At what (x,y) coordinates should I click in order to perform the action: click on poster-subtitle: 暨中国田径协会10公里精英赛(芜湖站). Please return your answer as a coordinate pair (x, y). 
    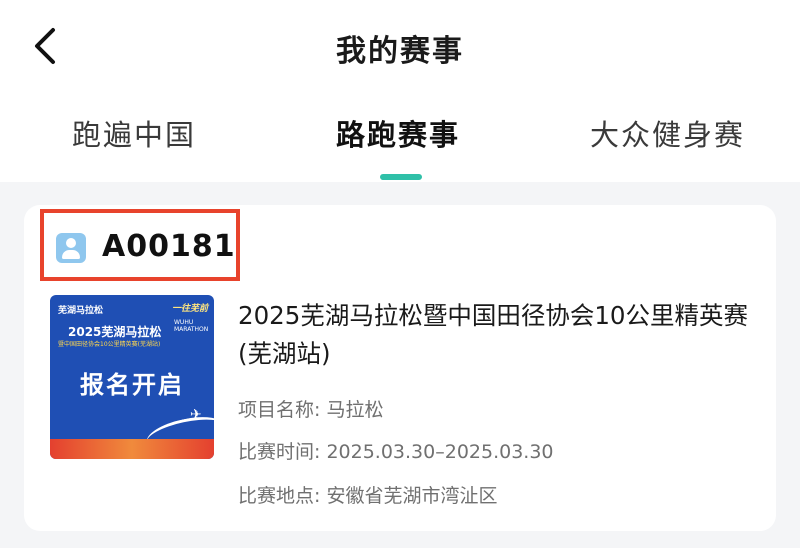
    Looking at the image, I should click on (109, 344).